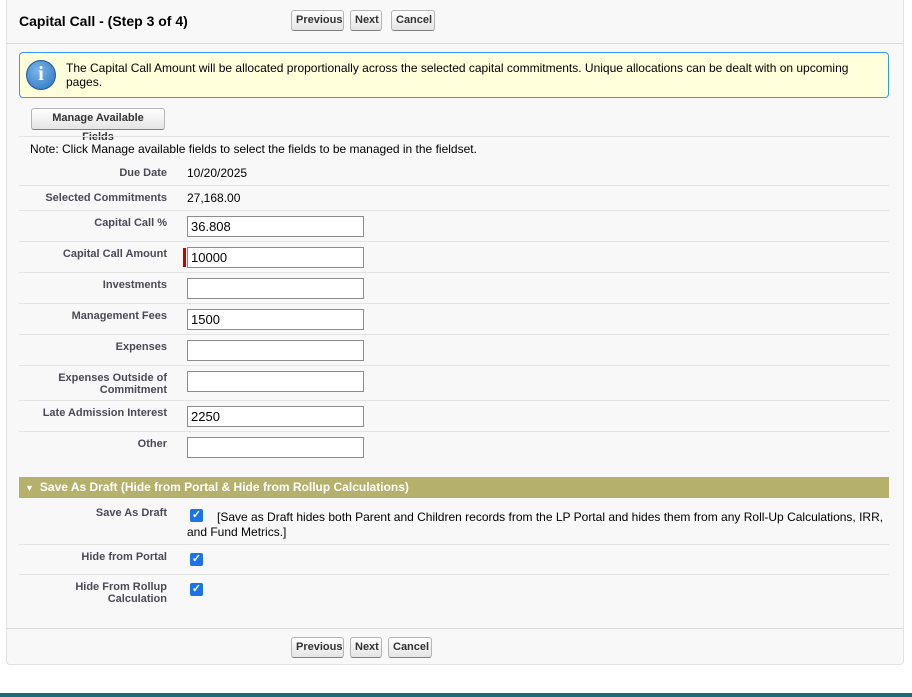 The height and width of the screenshot is (697, 912). What do you see at coordinates (196, 559) in the screenshot?
I see `hide-from-portal-checkbox: ✓` at bounding box center [196, 559].